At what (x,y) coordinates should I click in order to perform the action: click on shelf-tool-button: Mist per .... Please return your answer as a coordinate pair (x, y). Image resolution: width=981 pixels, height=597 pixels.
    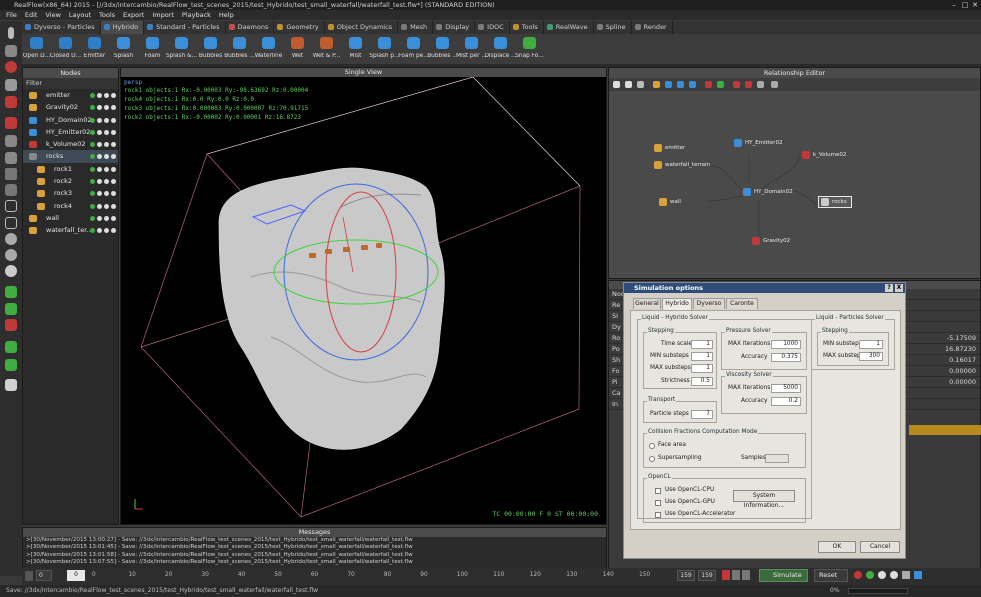
    Looking at the image, I should click on (471, 49).